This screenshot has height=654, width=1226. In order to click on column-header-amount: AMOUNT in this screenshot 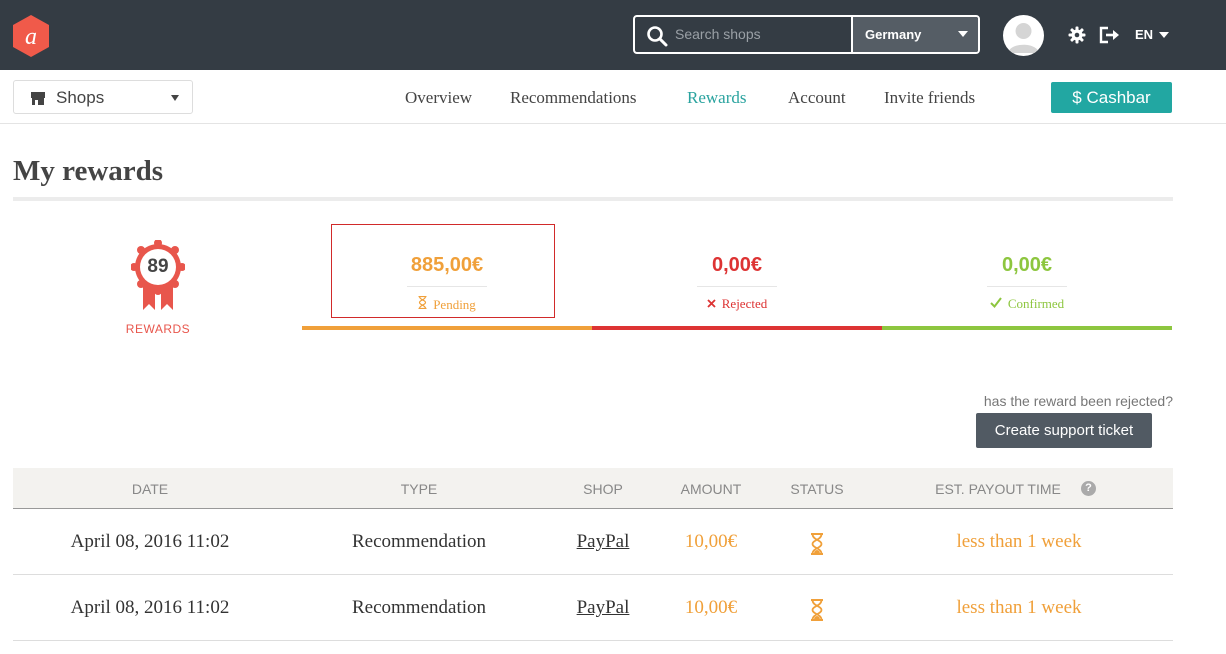, I will do `click(711, 489)`.